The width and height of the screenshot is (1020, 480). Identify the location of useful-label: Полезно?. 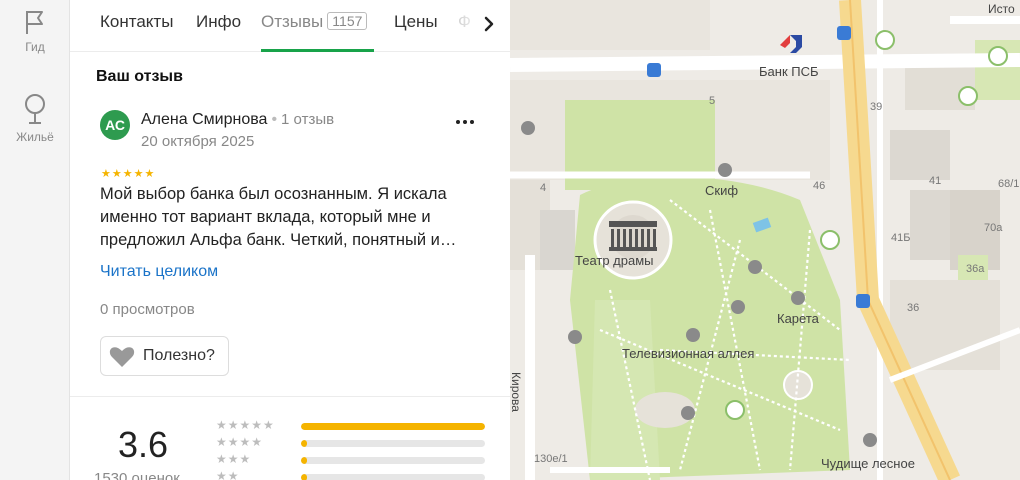
(179, 355).